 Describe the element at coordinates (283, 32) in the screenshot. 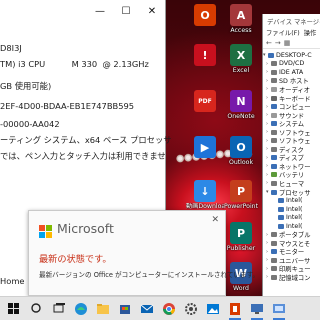

I see `menu-file: ファイル(F)` at that location.